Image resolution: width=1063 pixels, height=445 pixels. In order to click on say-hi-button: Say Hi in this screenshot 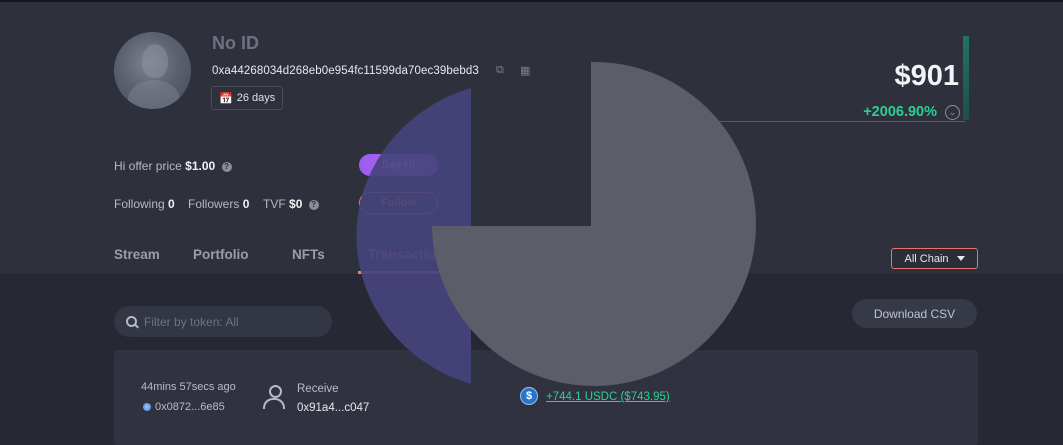, I will do `click(398, 165)`.